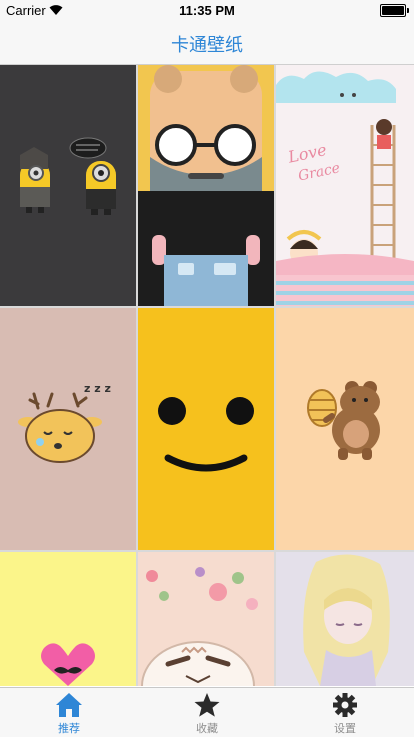 Image resolution: width=414 pixels, height=737 pixels. I want to click on star-icon, so click(207, 705).